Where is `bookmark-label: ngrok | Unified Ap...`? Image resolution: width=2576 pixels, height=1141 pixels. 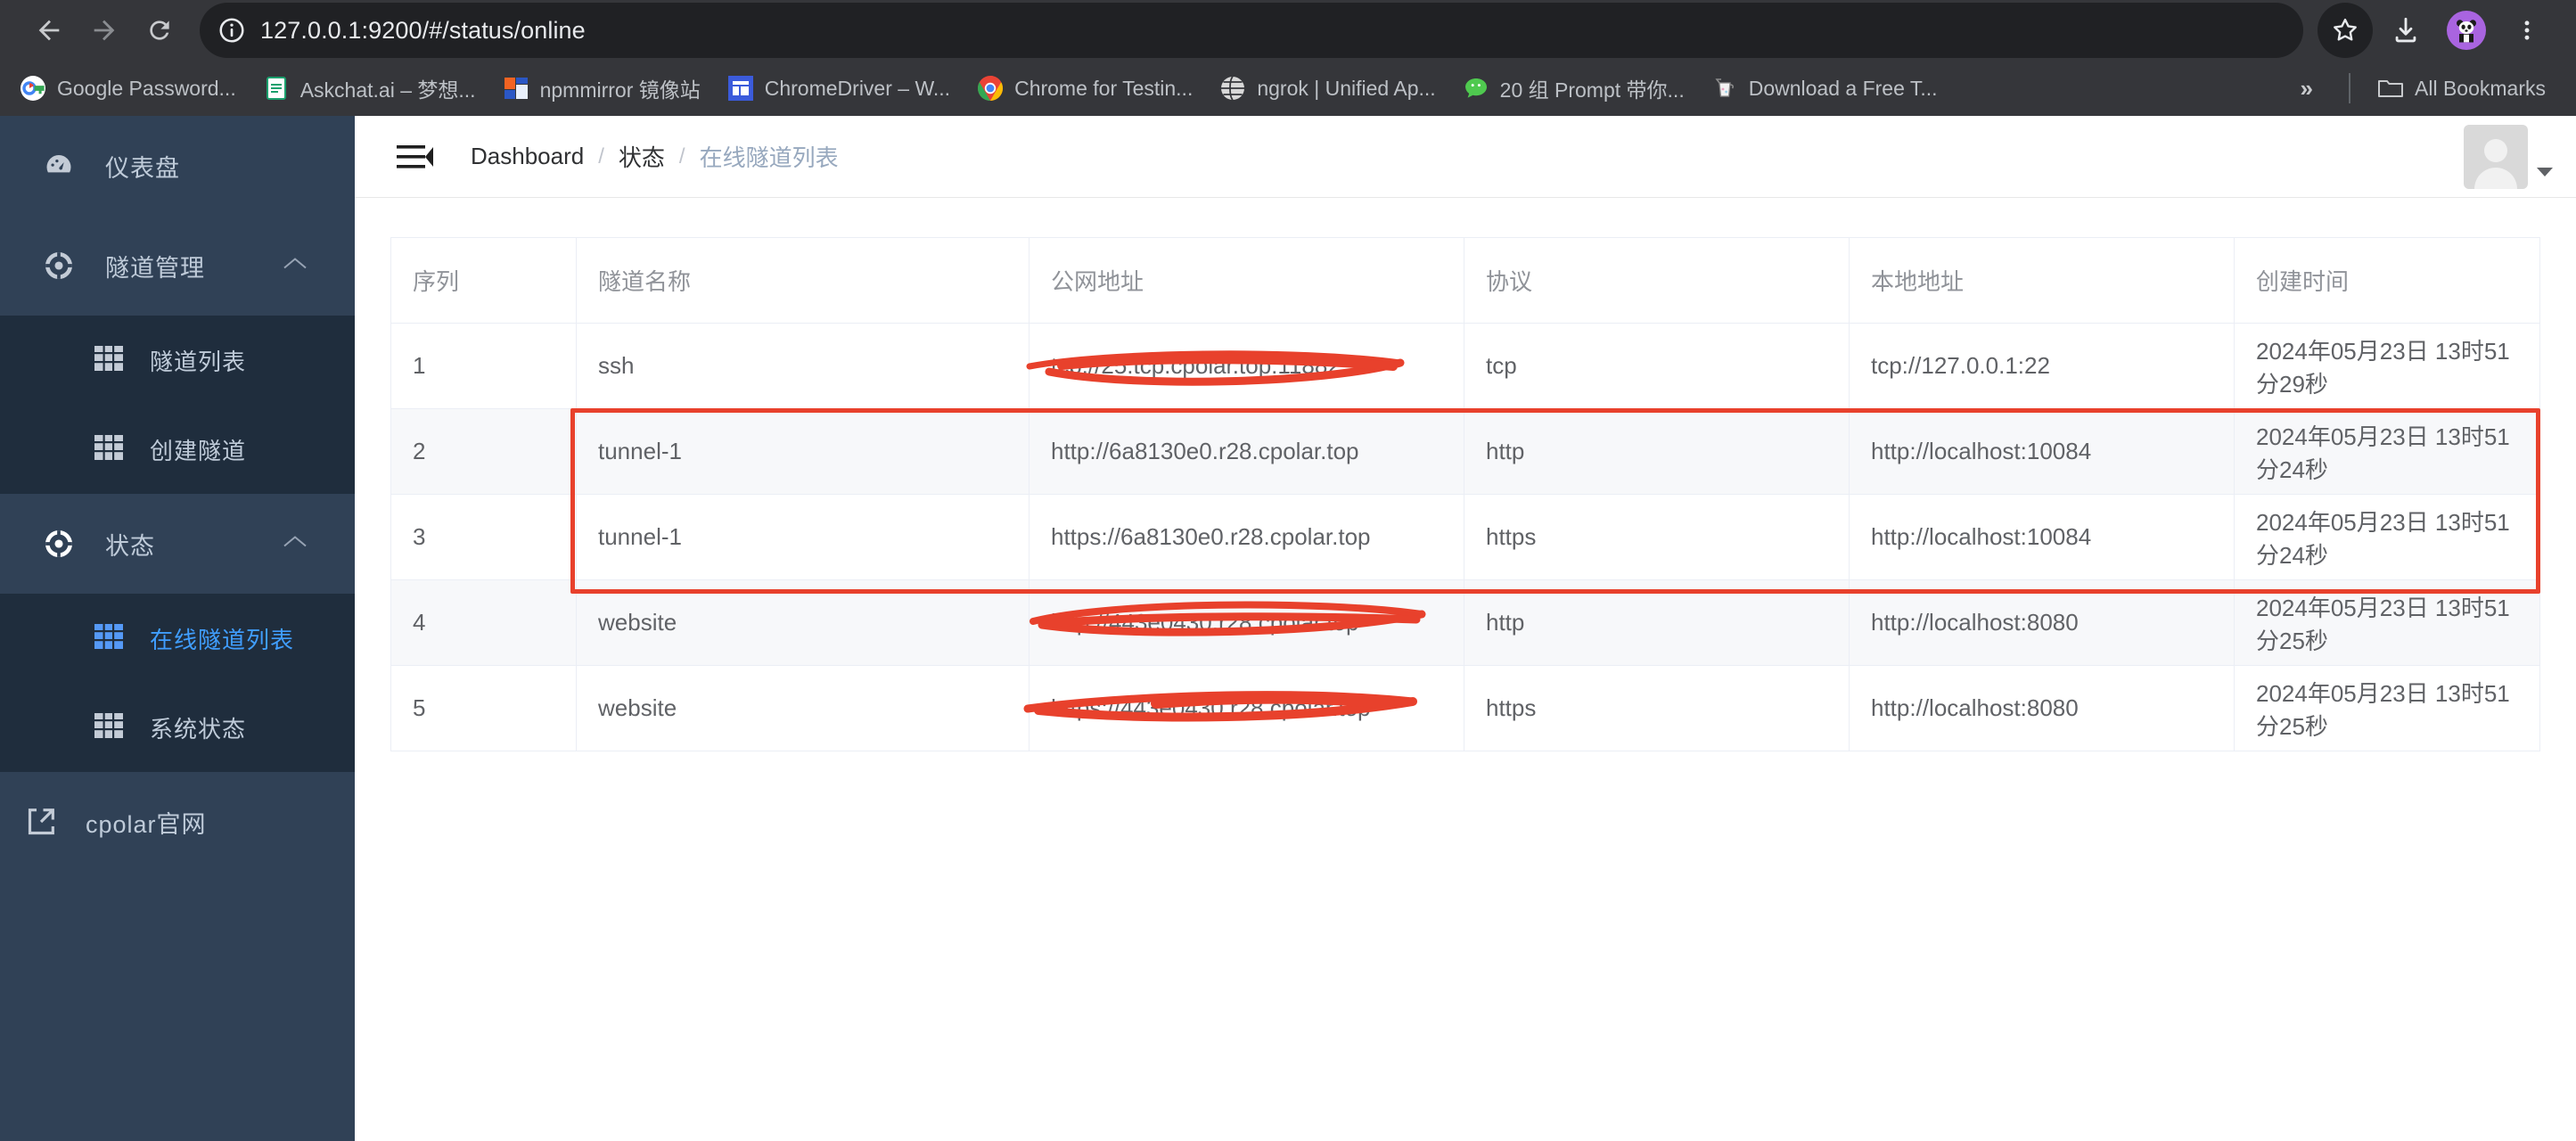 bookmark-label: ngrok | Unified Ap... is located at coordinates (1346, 88).